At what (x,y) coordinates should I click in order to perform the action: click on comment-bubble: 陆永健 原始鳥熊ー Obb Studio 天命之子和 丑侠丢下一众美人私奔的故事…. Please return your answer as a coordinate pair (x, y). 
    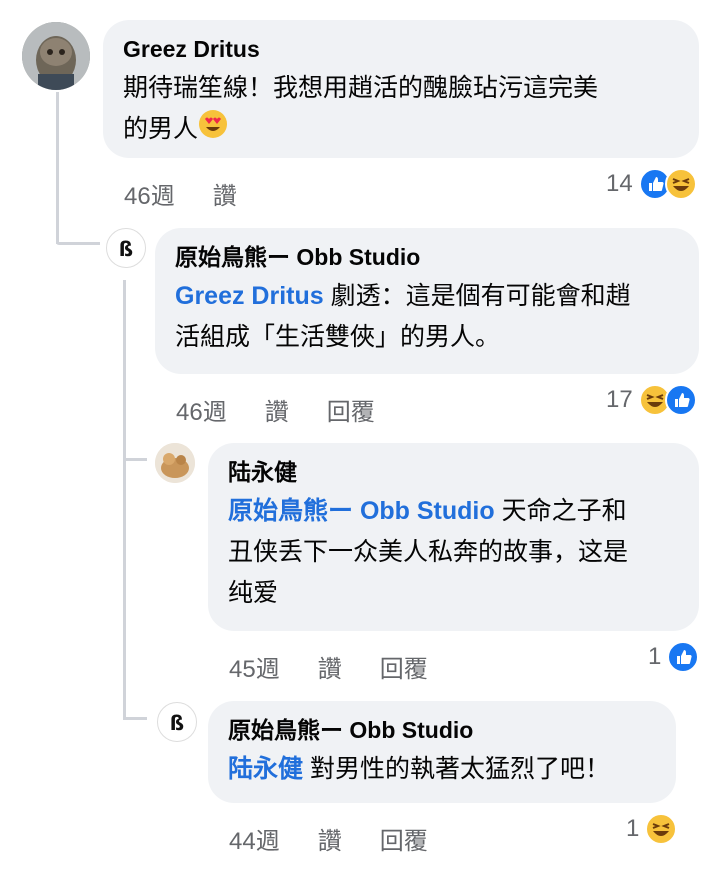
    Looking at the image, I should click on (453, 537).